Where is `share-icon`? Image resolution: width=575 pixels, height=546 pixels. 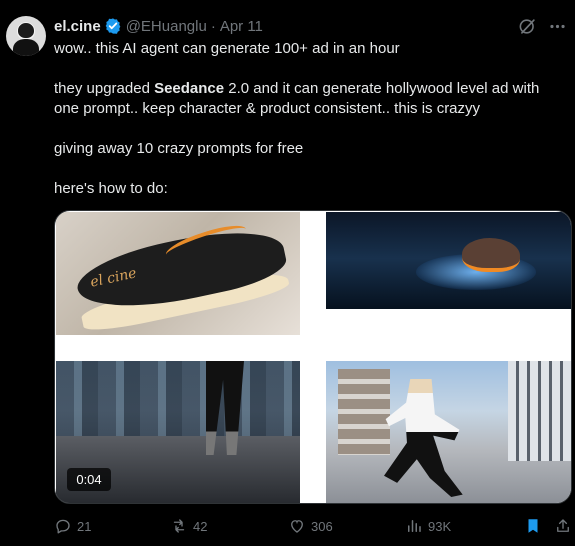 share-icon is located at coordinates (563, 525).